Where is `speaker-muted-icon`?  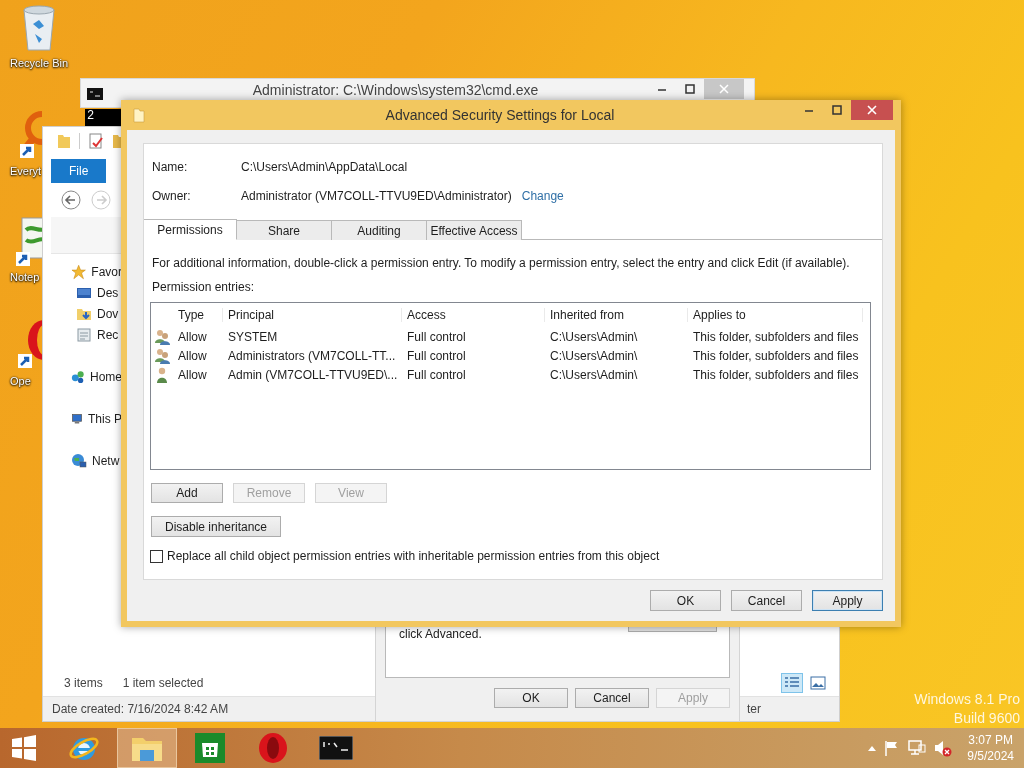 speaker-muted-icon is located at coordinates (943, 748).